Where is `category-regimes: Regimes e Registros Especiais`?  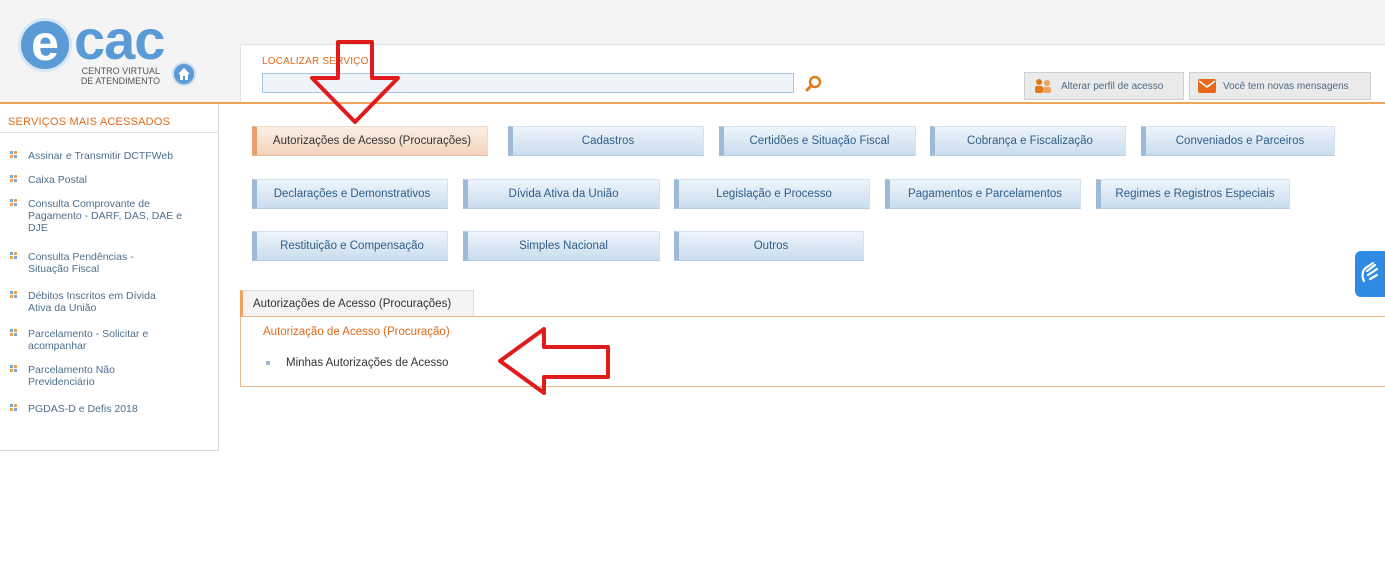
category-regimes: Regimes e Registros Especiais is located at coordinates (1193, 194).